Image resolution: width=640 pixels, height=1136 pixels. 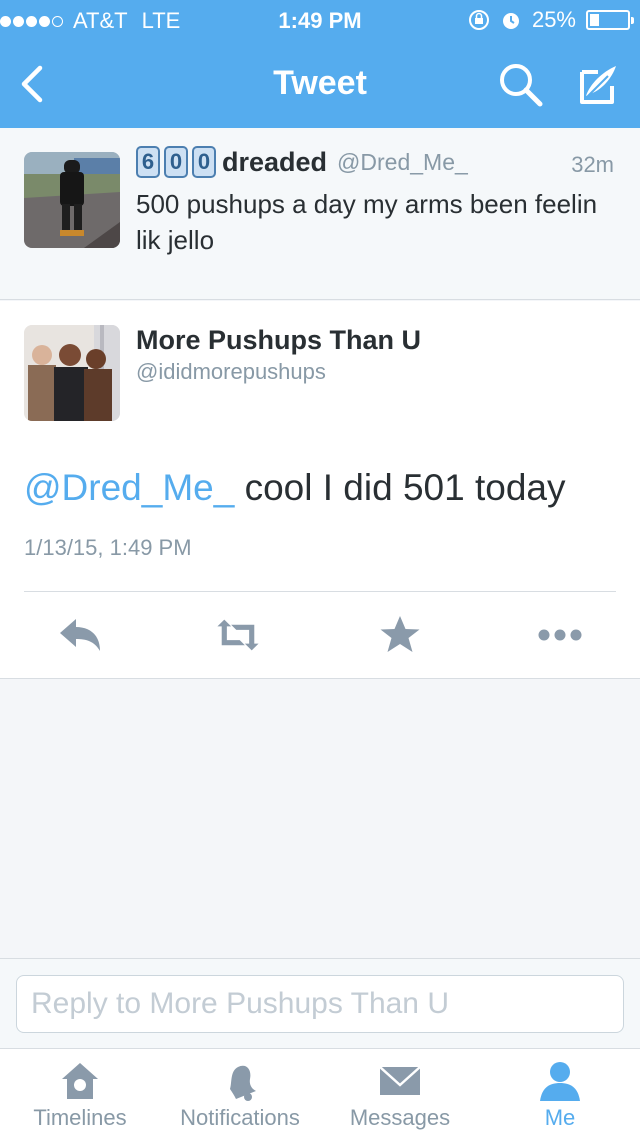 What do you see at coordinates (231, 372) in the screenshot?
I see `author-handle: @ididmorepushups` at bounding box center [231, 372].